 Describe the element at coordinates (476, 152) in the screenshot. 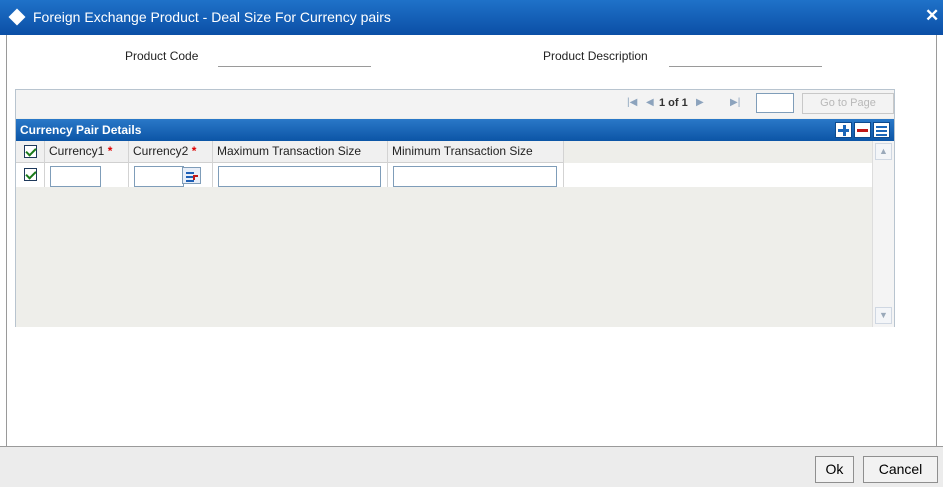

I see `header-minimum-transaction-size: Minimum Transaction Size` at that location.